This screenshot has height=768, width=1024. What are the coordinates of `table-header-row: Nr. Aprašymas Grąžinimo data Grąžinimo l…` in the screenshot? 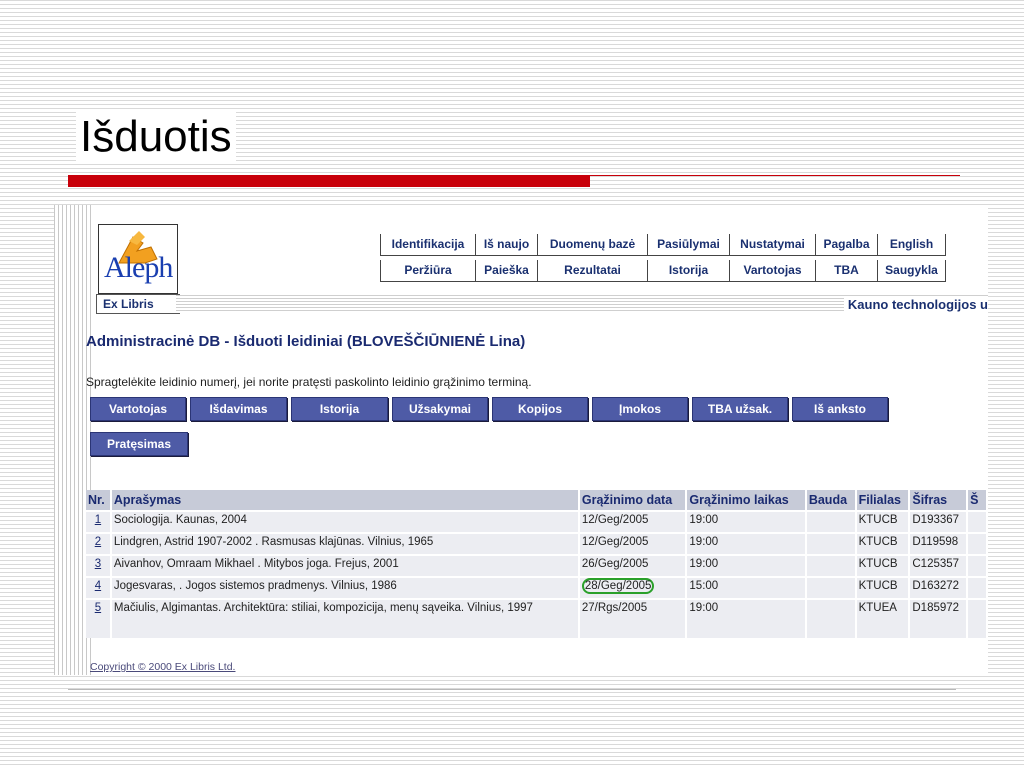 It's located at (537, 500).